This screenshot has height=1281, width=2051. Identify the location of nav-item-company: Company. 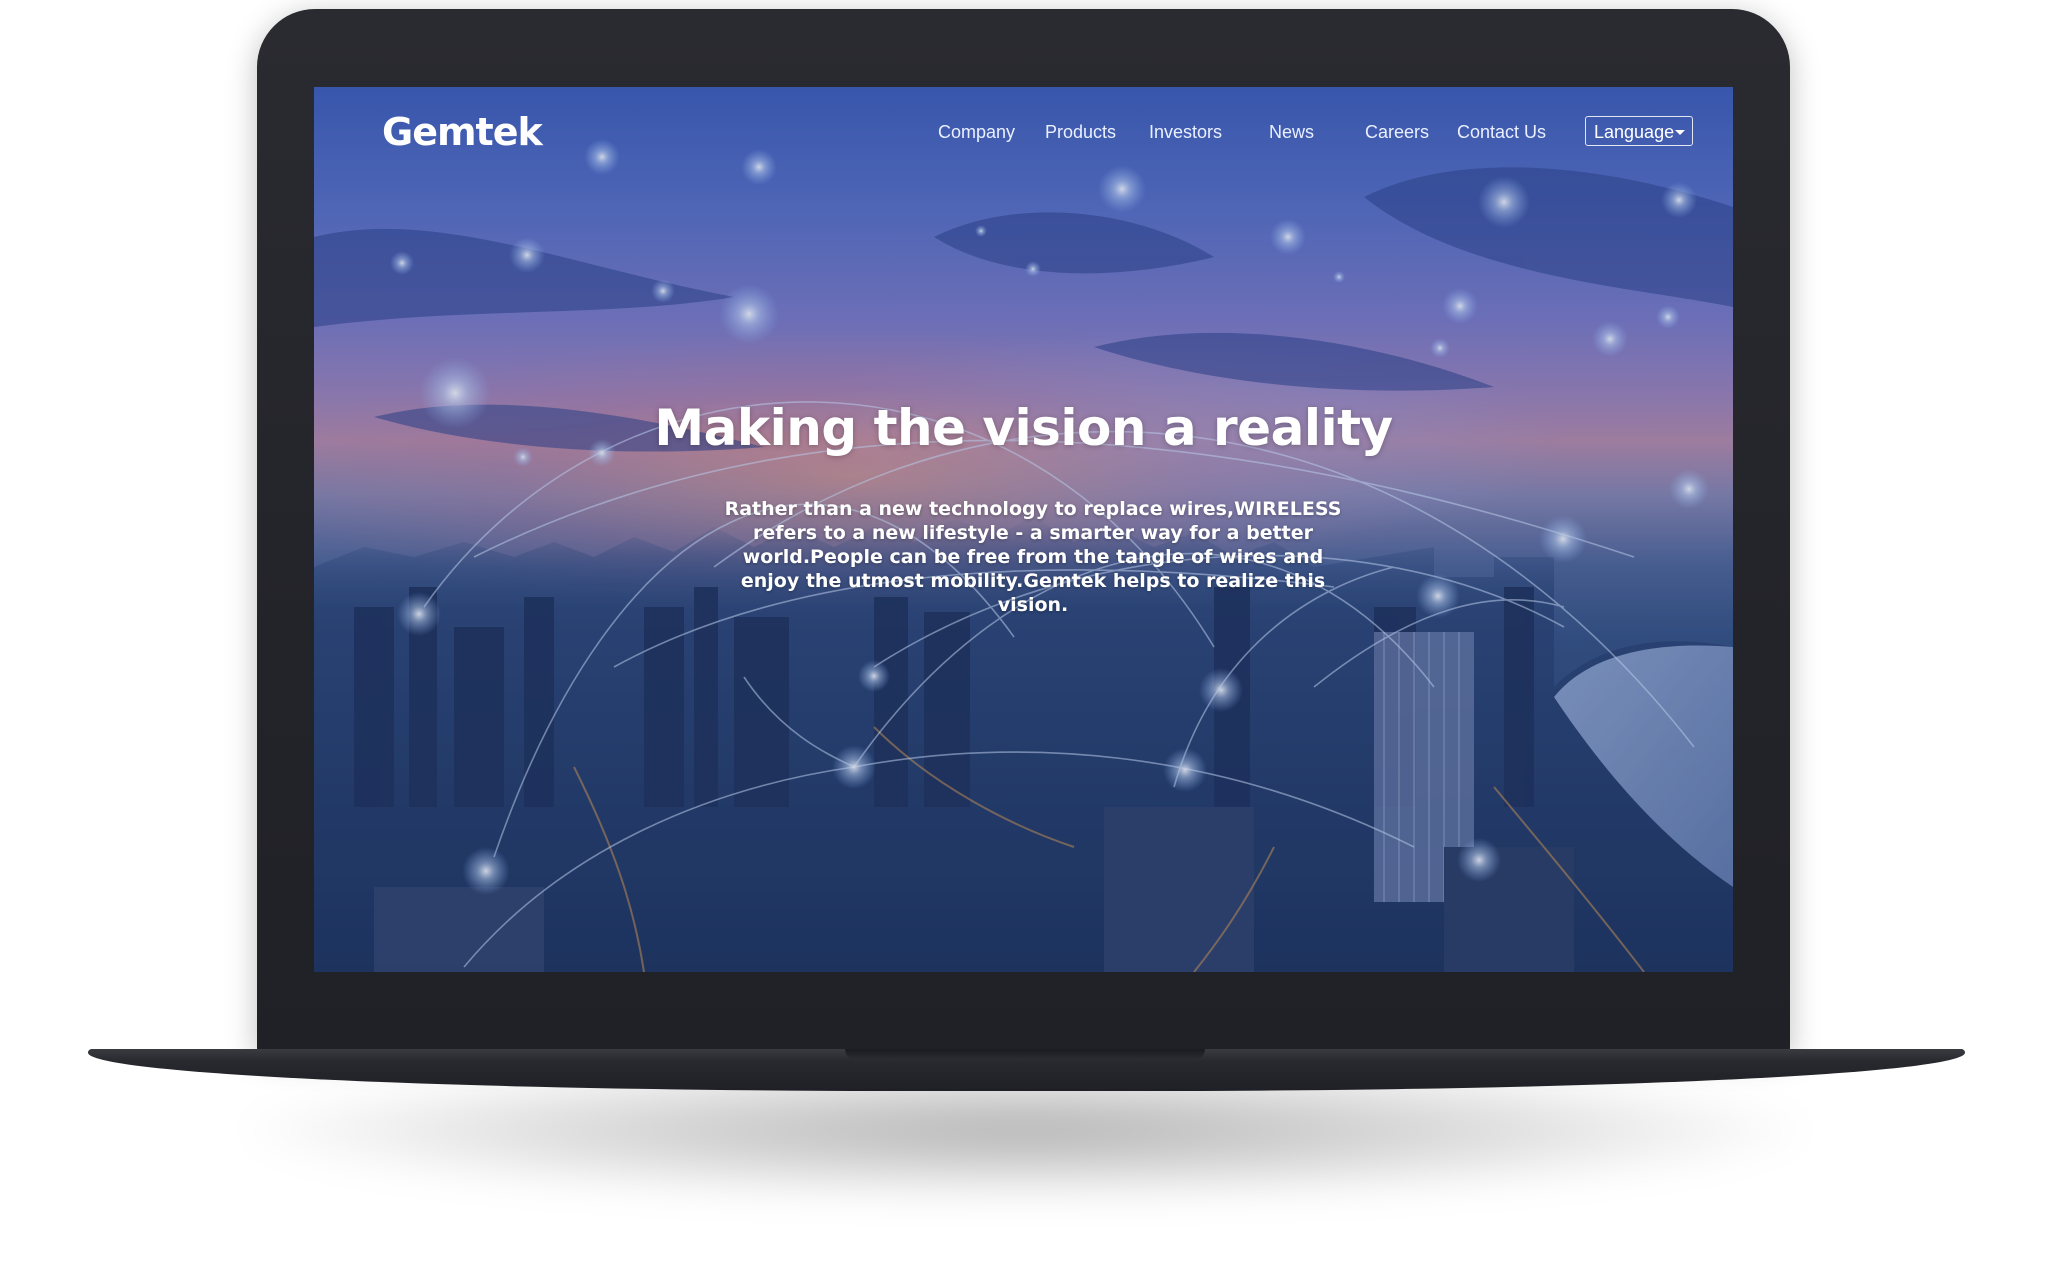
(976, 132).